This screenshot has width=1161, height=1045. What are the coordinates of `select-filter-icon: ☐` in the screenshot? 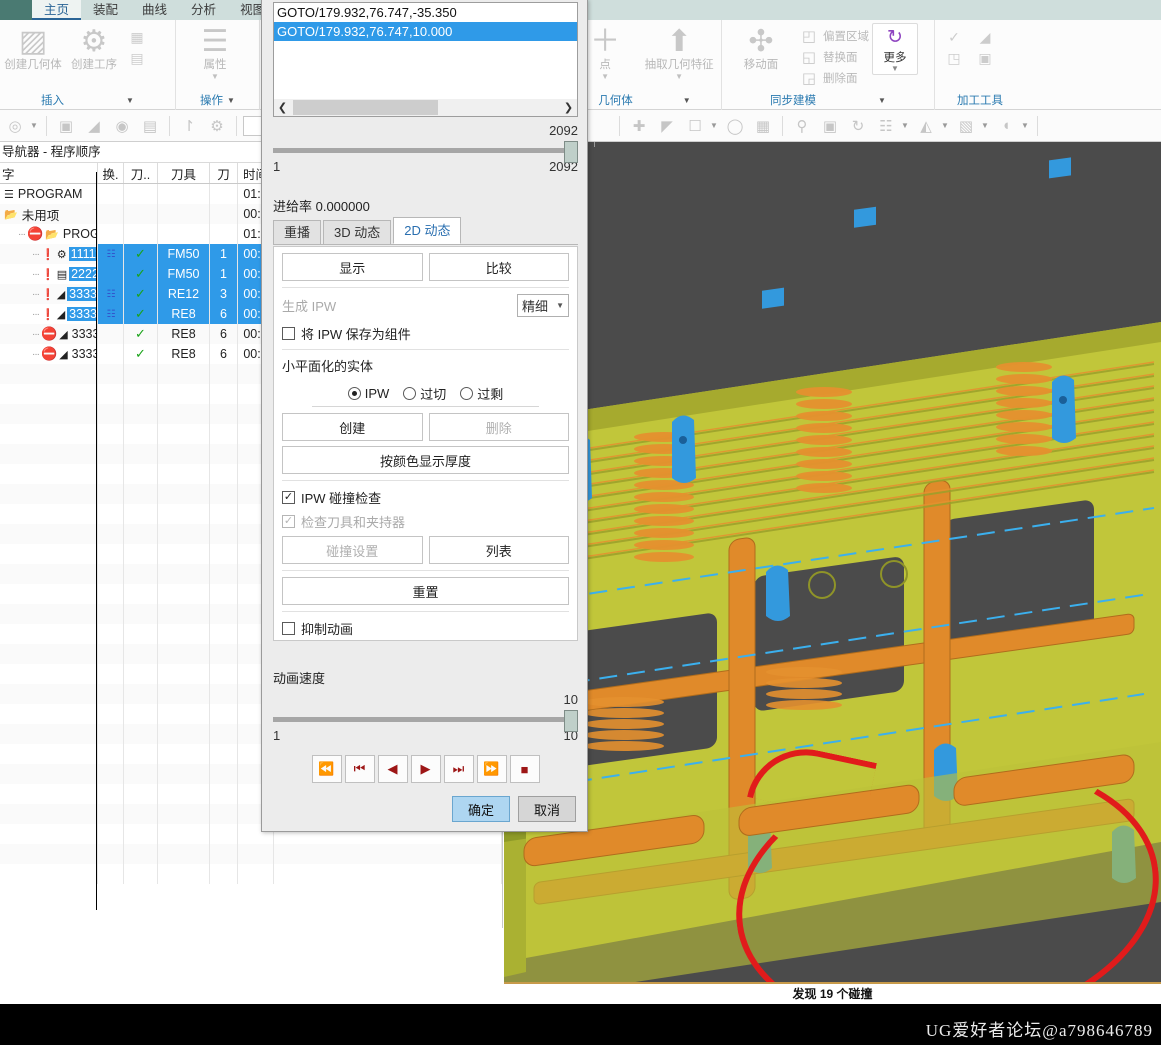 It's located at (695, 126).